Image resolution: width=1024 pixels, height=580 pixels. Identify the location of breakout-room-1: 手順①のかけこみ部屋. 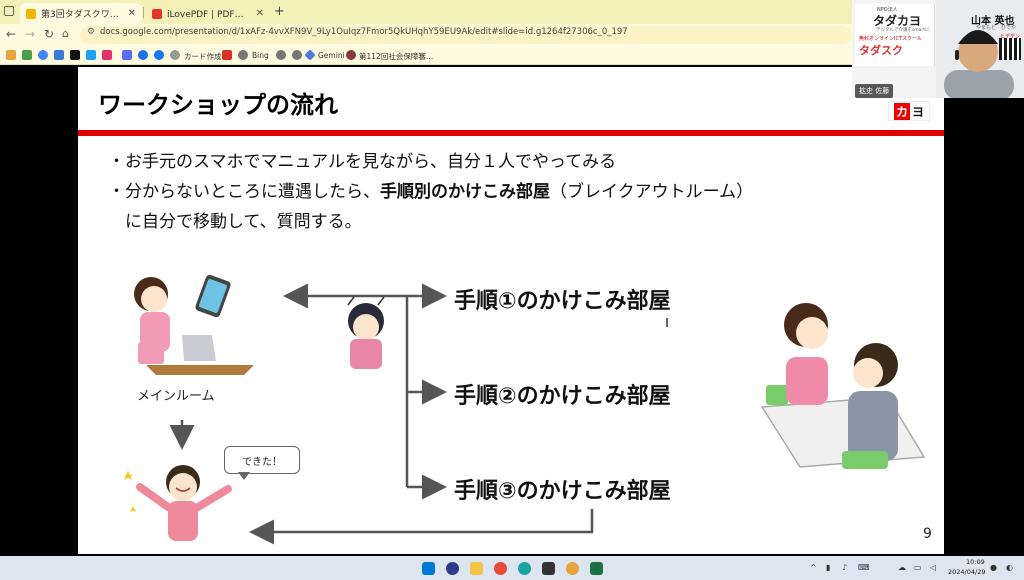
(562, 301).